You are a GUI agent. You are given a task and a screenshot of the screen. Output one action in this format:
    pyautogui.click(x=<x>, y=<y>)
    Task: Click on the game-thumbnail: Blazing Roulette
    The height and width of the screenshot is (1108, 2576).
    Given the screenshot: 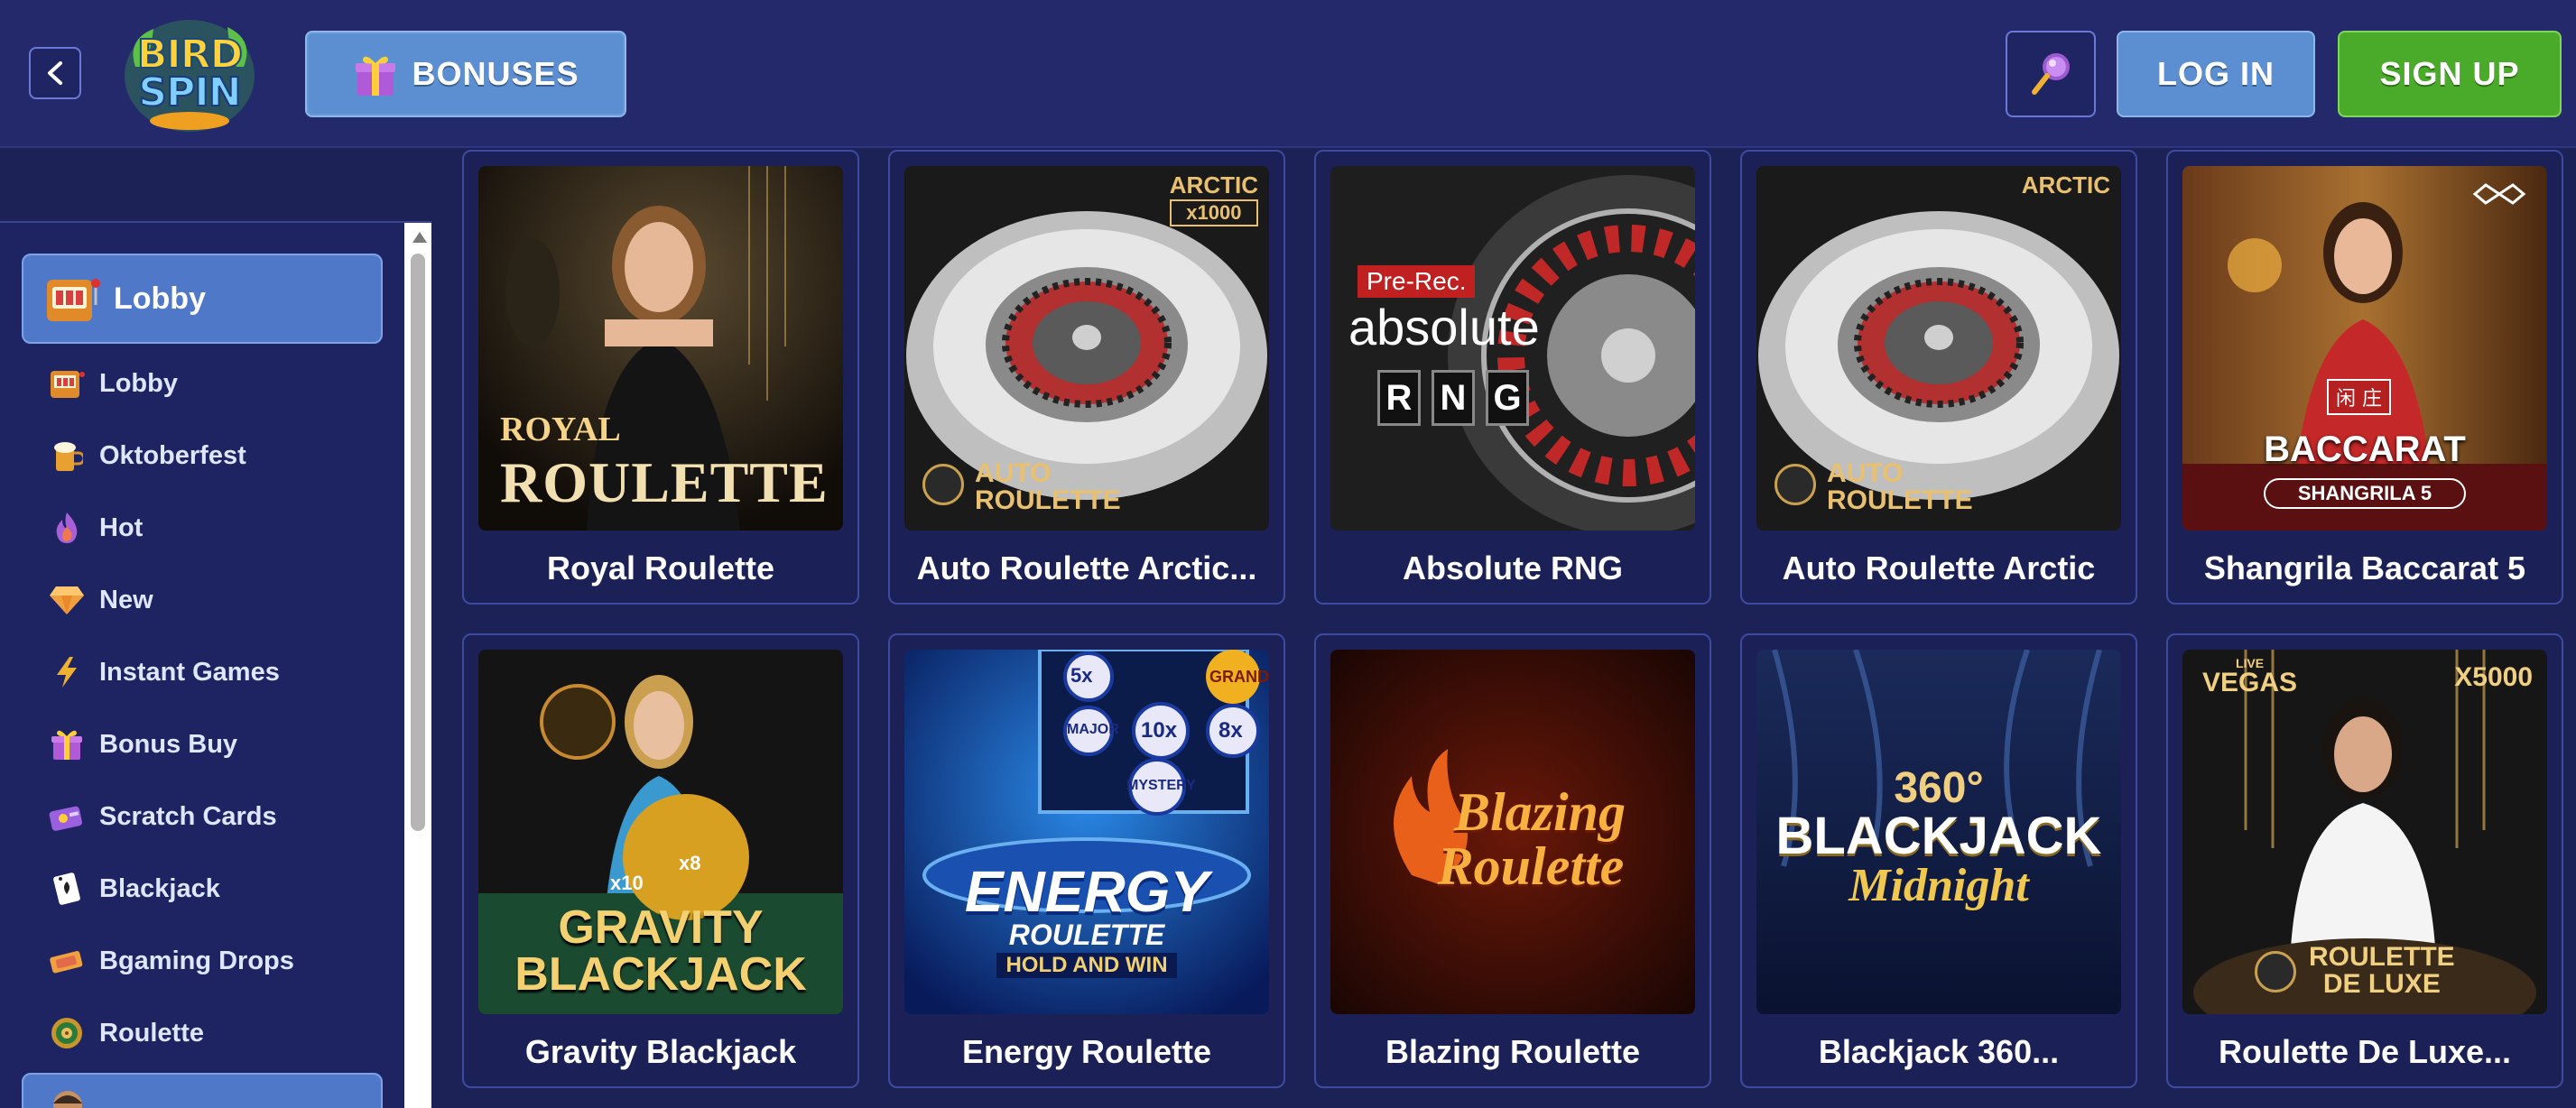 What is the action you would take?
    pyautogui.click(x=1512, y=832)
    